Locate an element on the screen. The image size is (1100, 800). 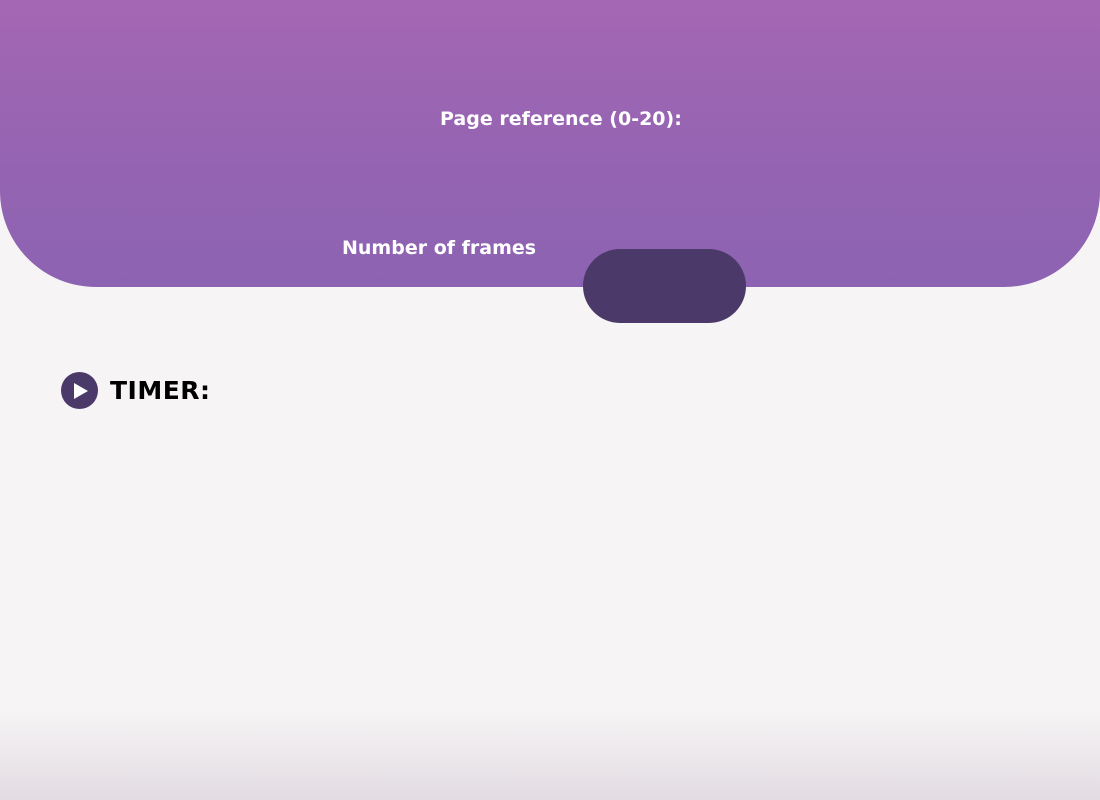
timer-label: TIMER: is located at coordinates (160, 390).